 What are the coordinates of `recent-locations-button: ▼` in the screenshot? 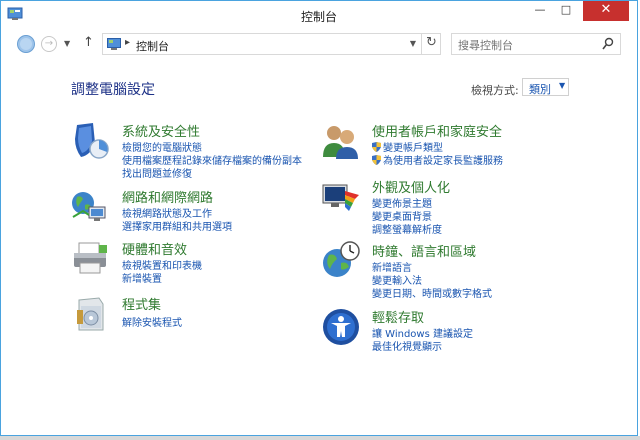 It's located at (67, 43).